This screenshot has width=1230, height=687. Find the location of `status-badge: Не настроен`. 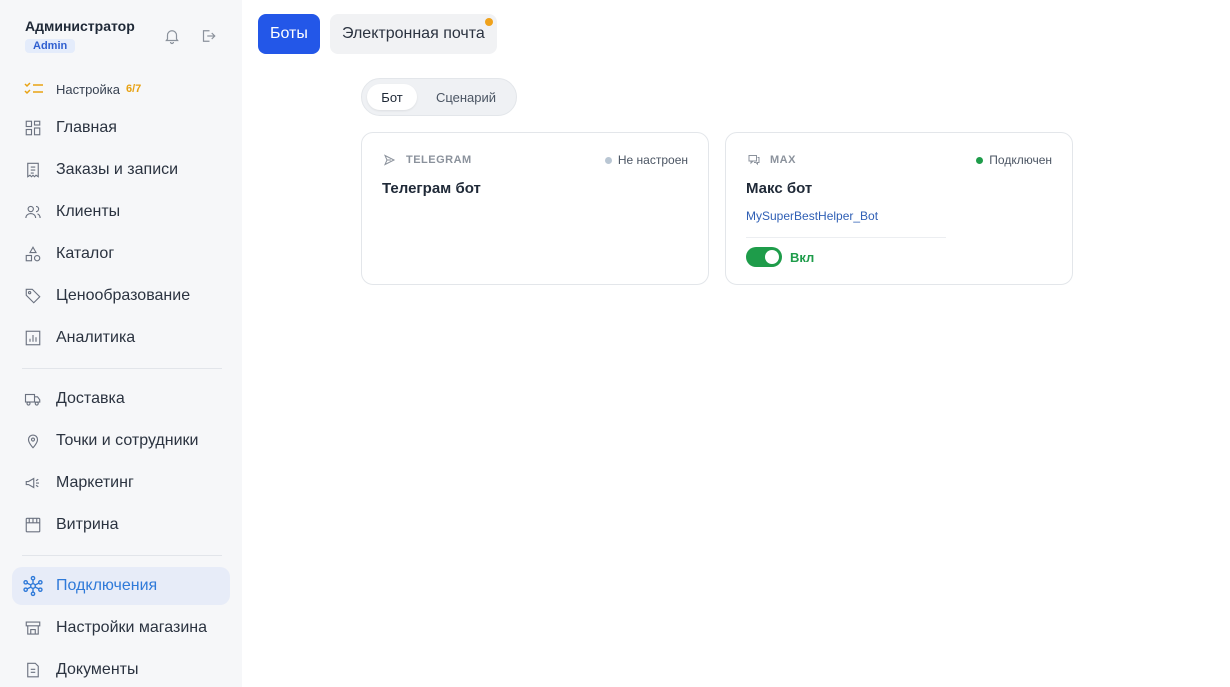

status-badge: Не настроен is located at coordinates (646, 160).